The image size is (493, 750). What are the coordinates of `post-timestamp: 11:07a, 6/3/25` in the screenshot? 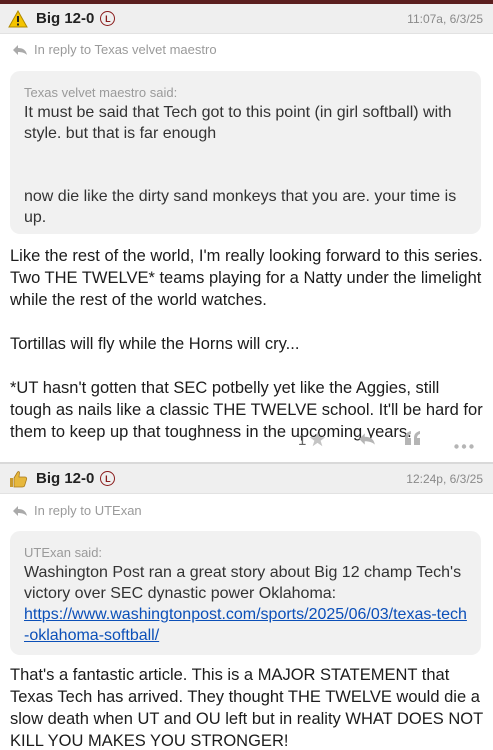 It's located at (445, 18).